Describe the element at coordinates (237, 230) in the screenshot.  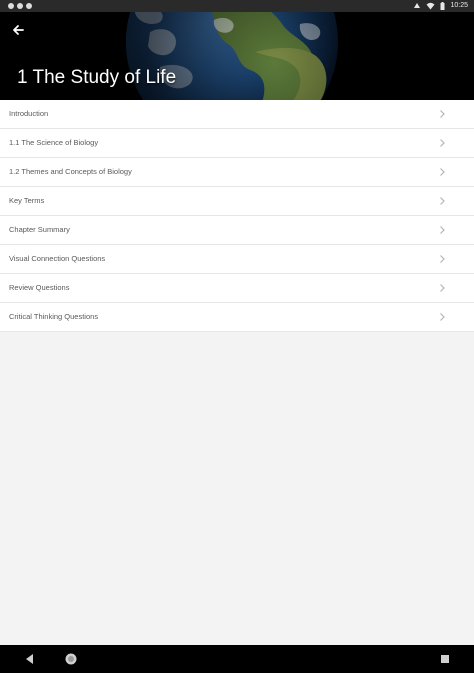
I see `toc-item-chapter-summary: Chapter Summary` at that location.